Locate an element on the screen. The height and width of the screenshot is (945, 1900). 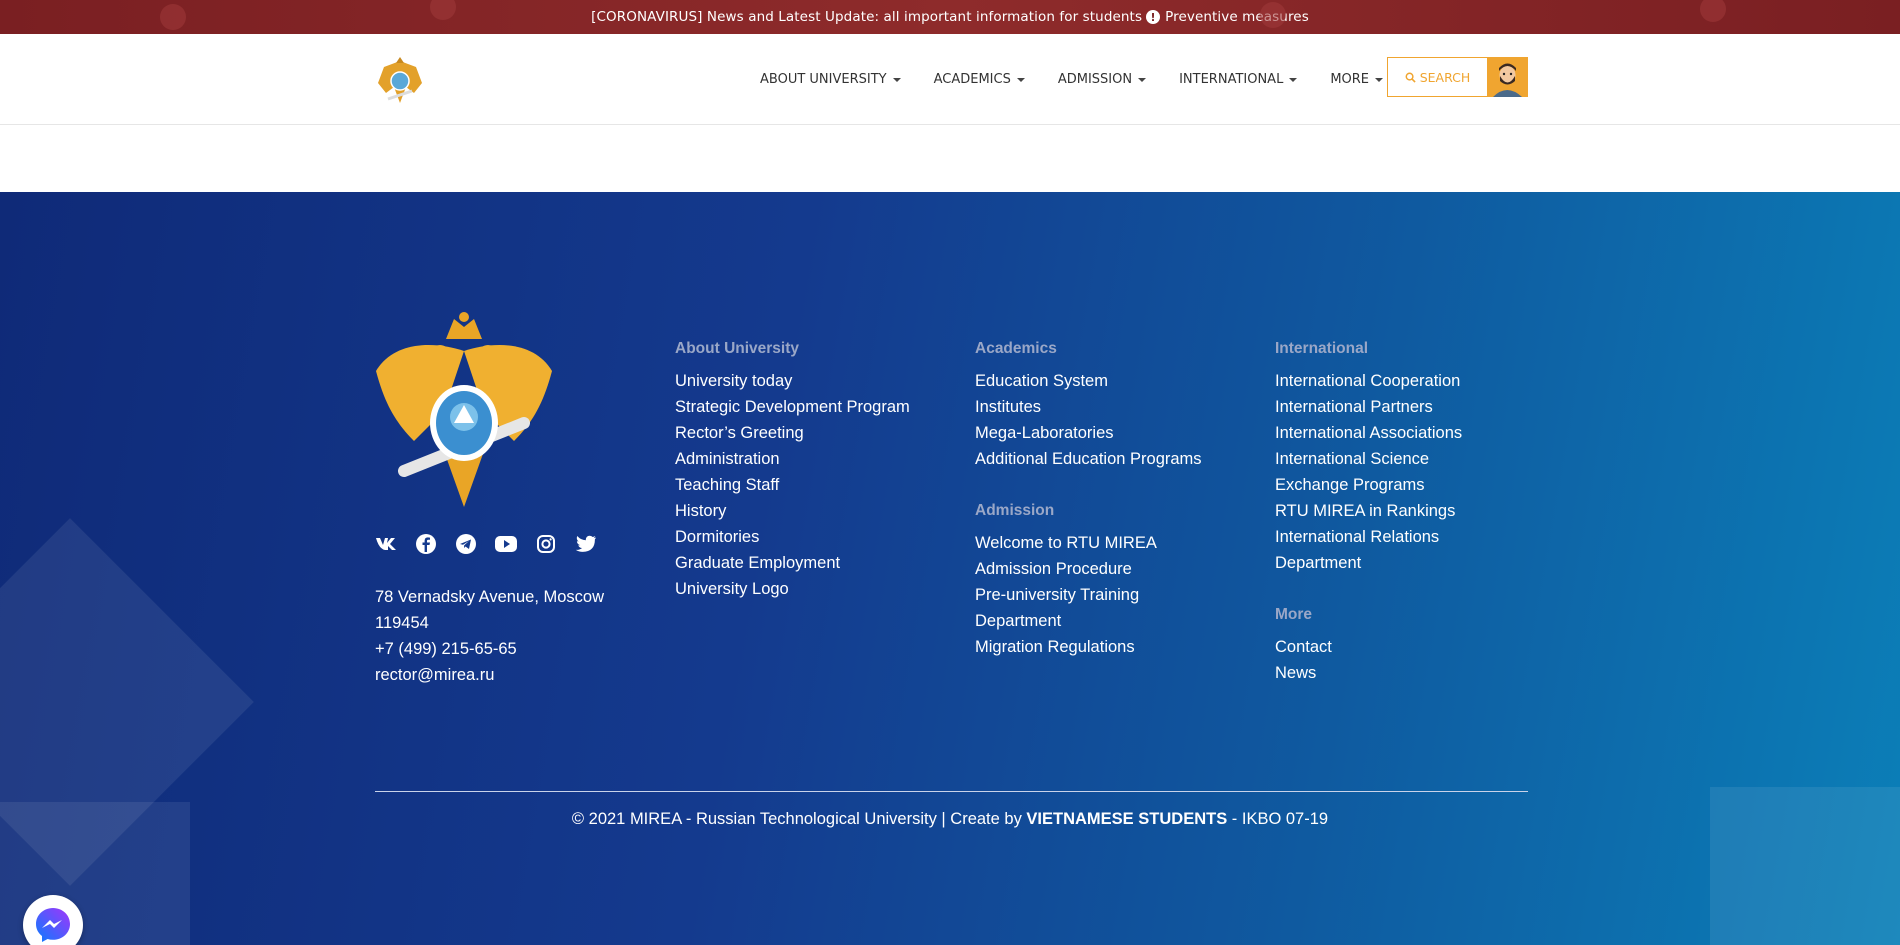
footer-link: Rector’s Greeting is located at coordinates (810, 433).